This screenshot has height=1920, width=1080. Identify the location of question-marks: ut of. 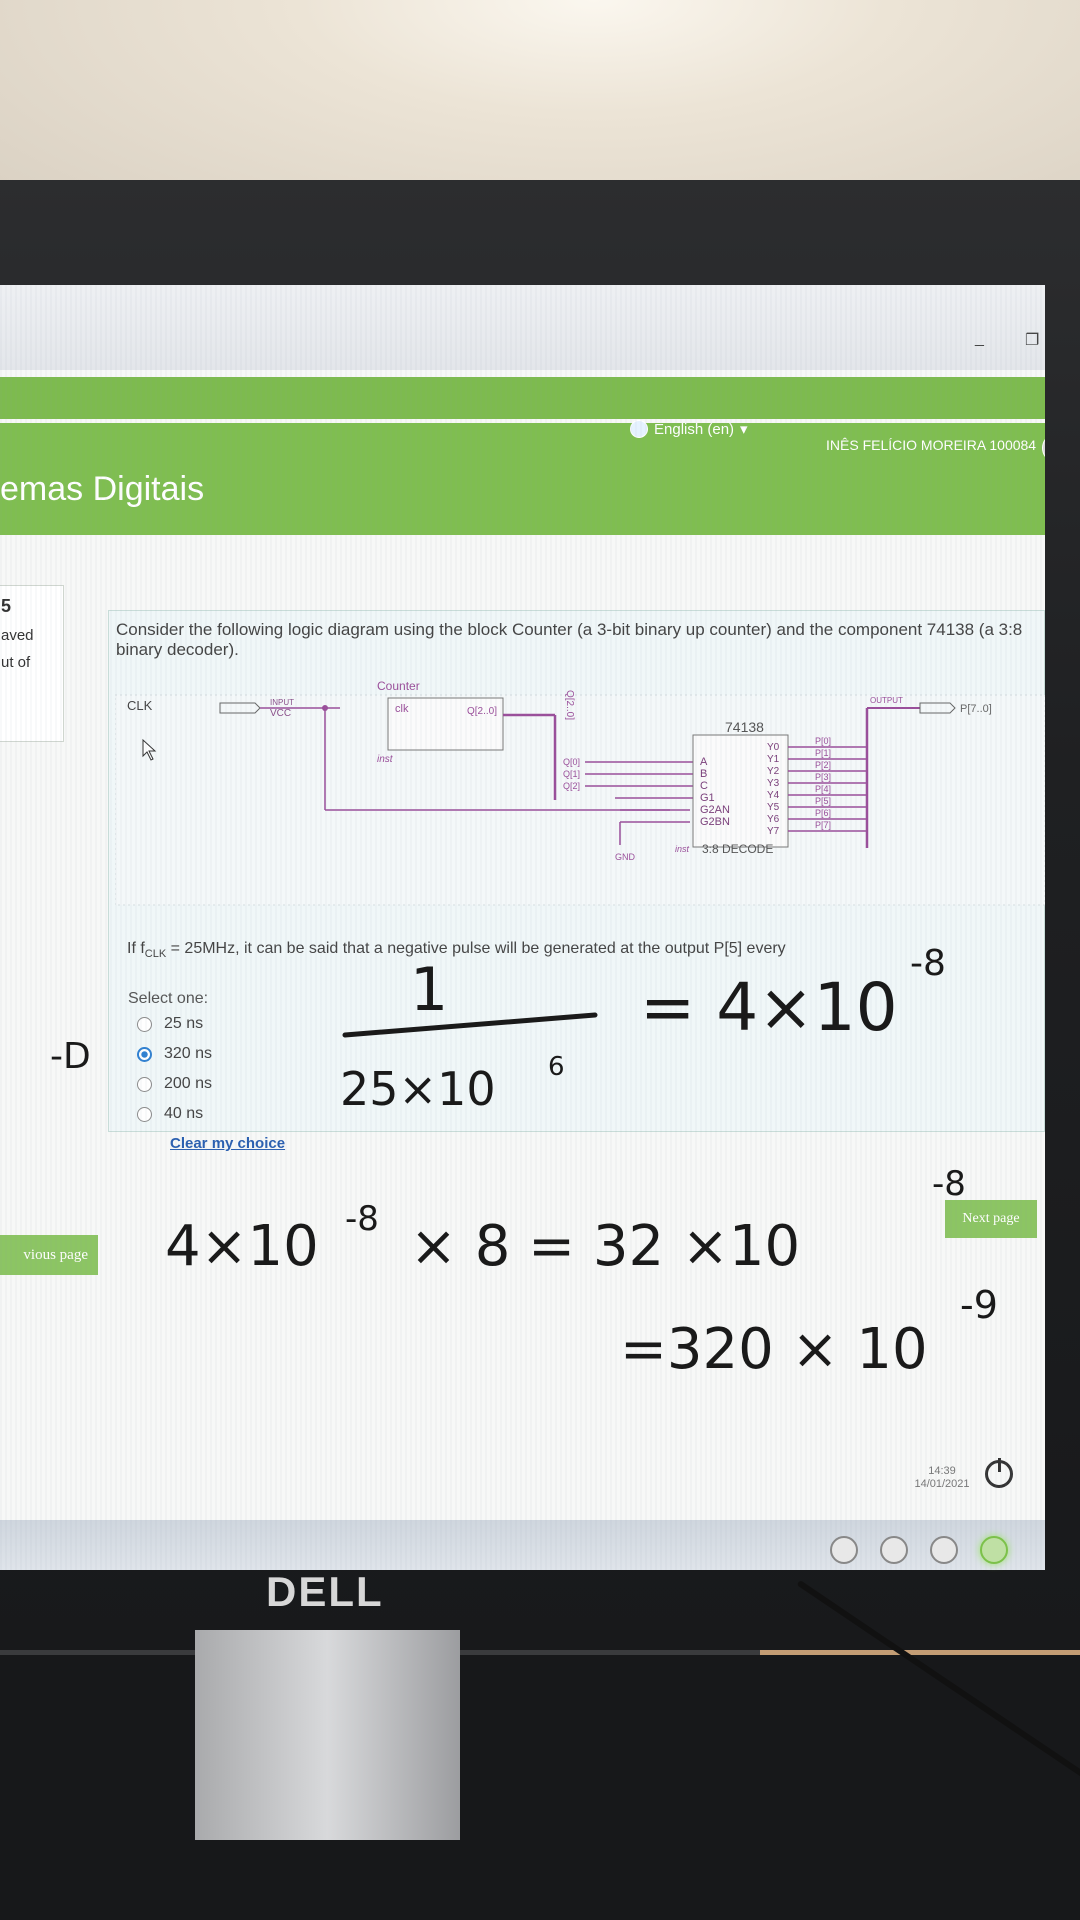
(16, 662).